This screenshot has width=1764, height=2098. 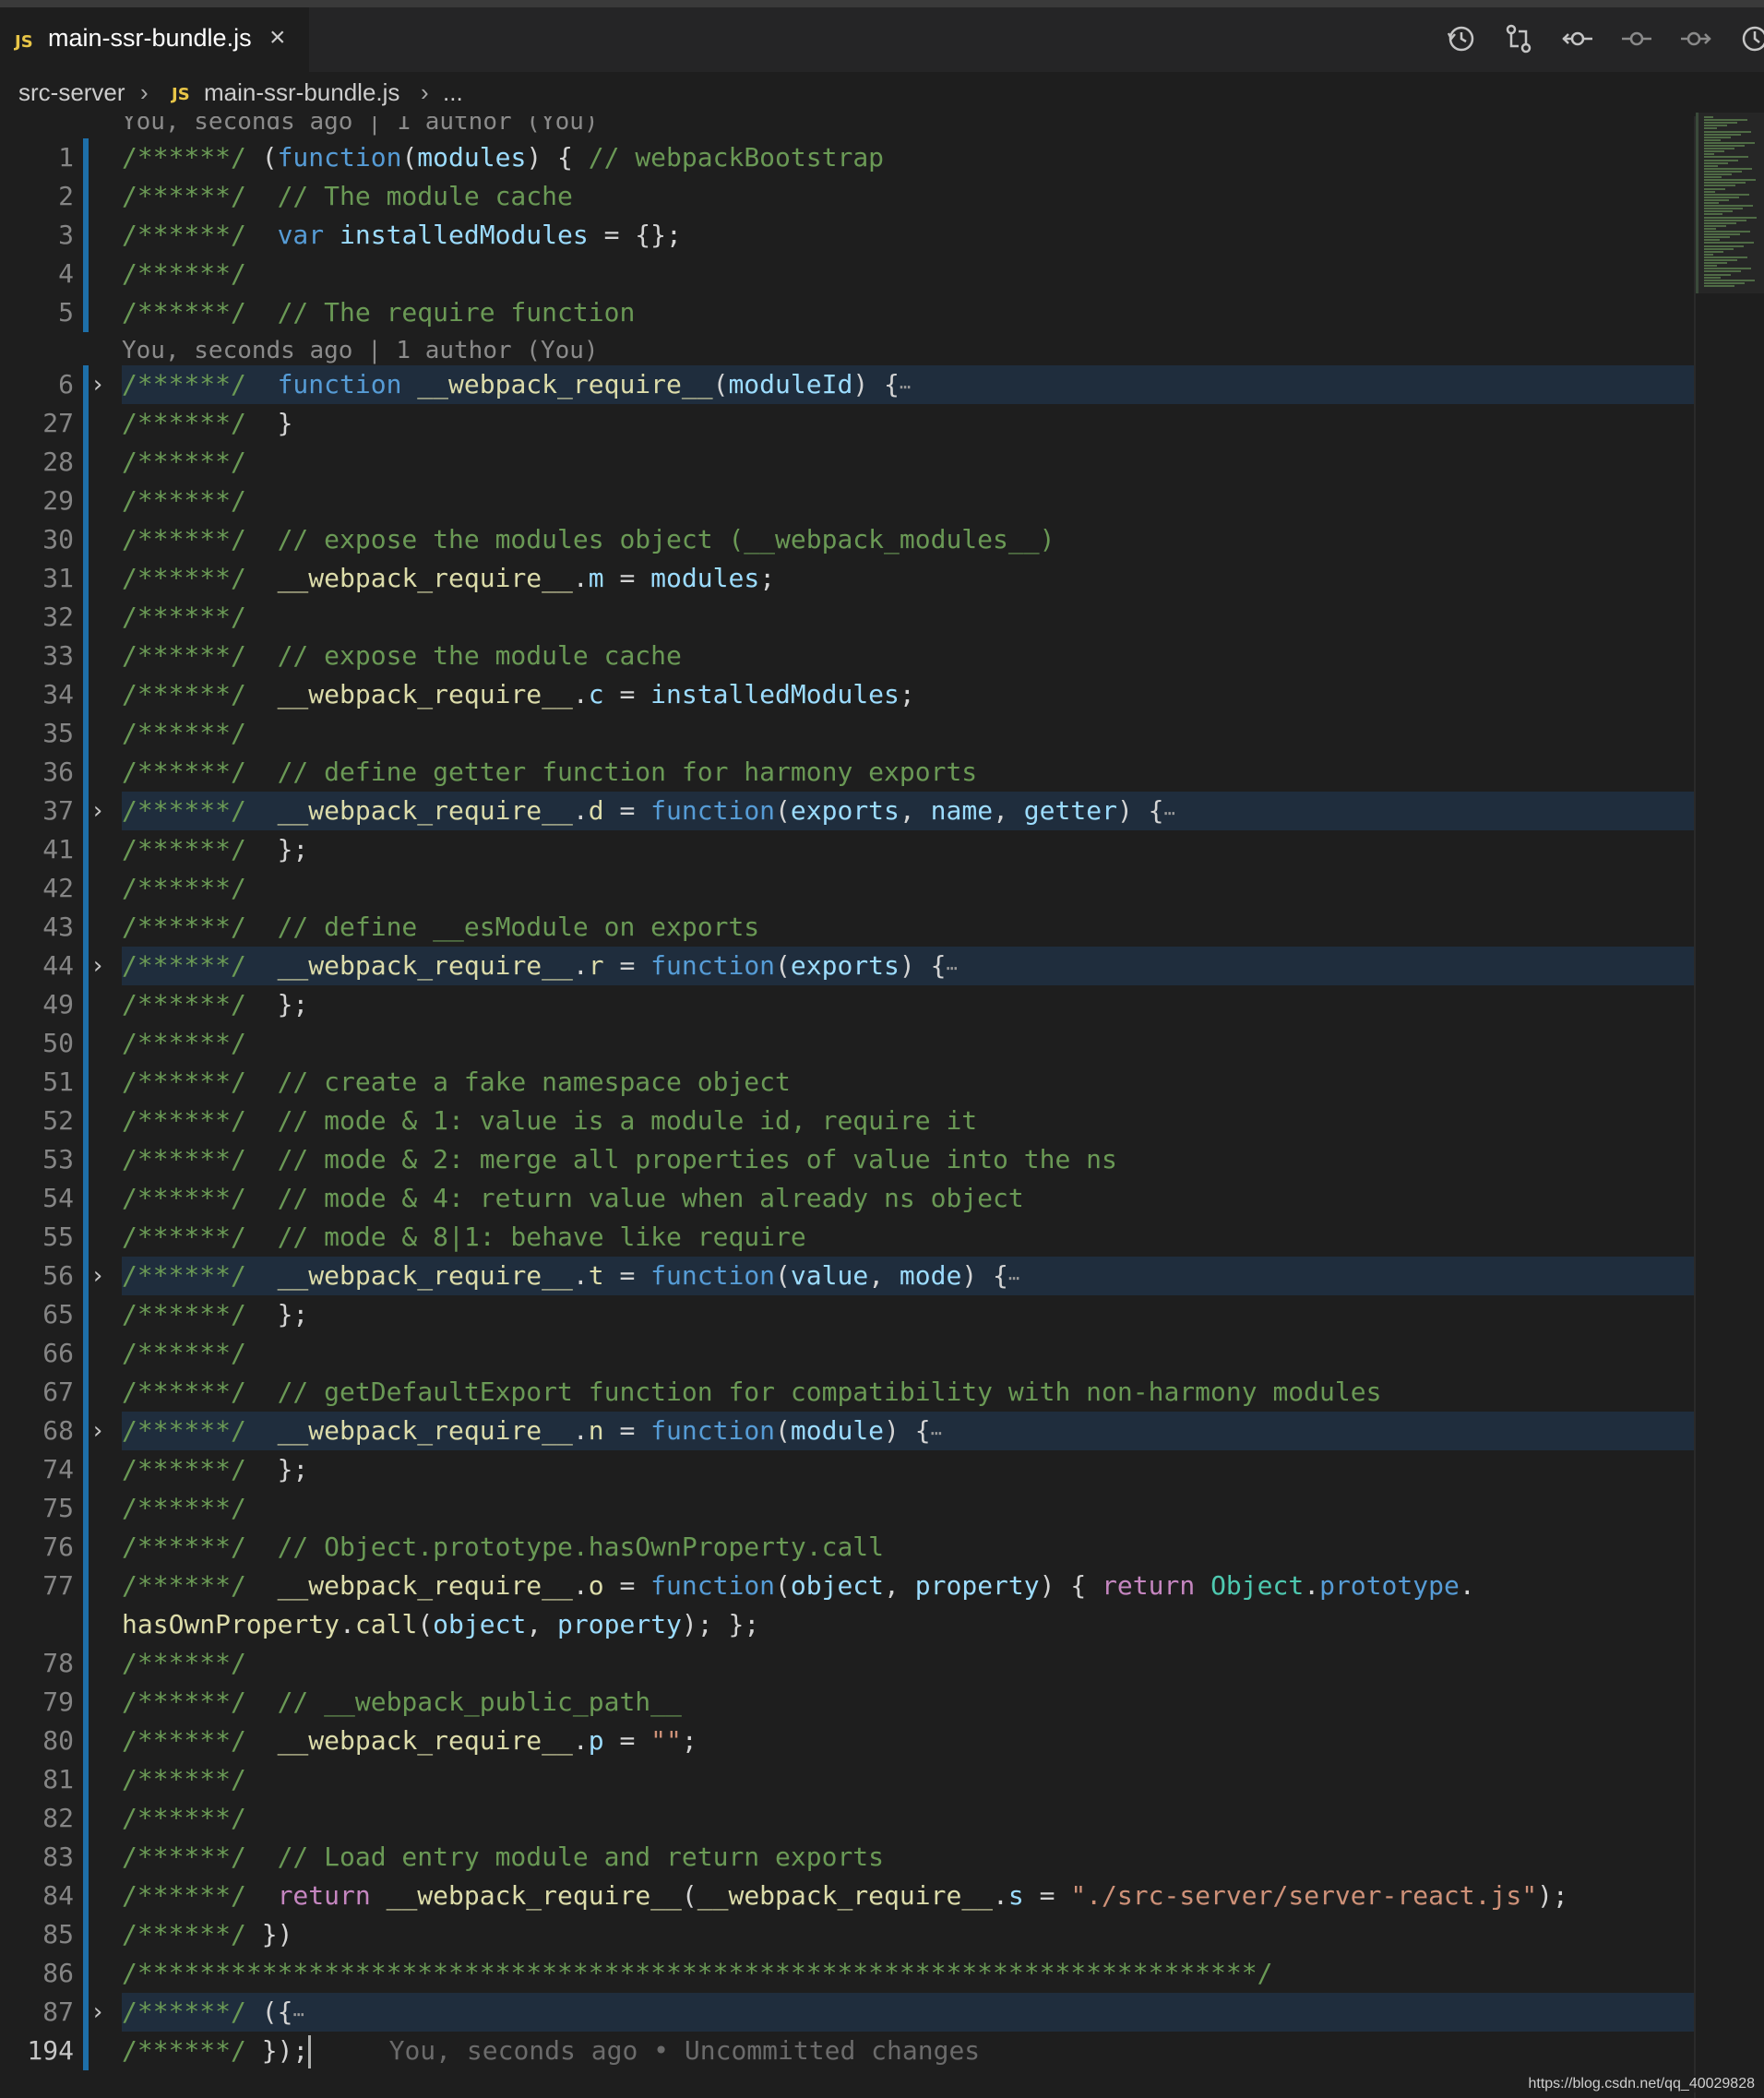 I want to click on line-number: 6, so click(x=37, y=384).